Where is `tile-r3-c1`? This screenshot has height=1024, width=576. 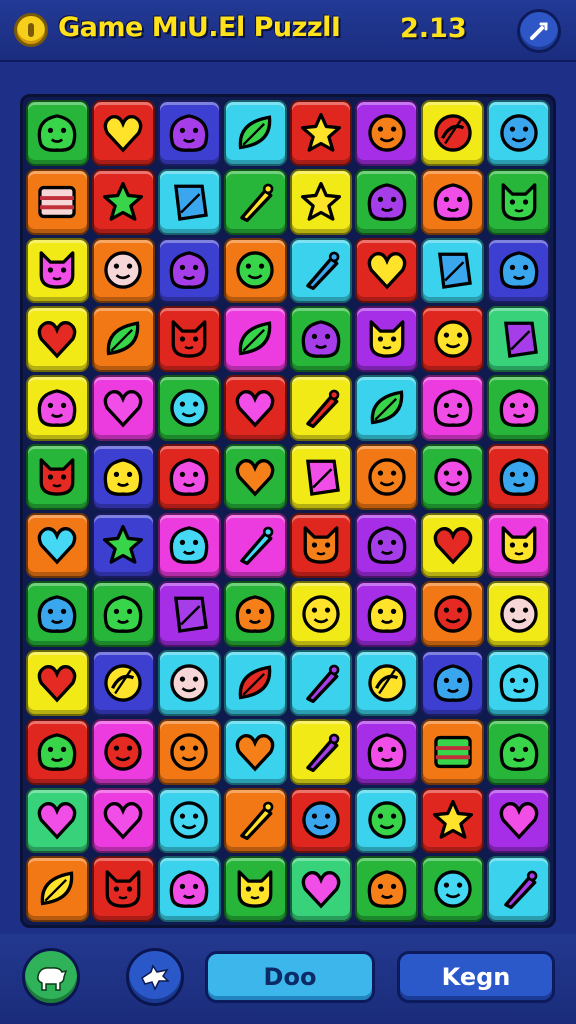 tile-r3-c1 is located at coordinates (57, 270).